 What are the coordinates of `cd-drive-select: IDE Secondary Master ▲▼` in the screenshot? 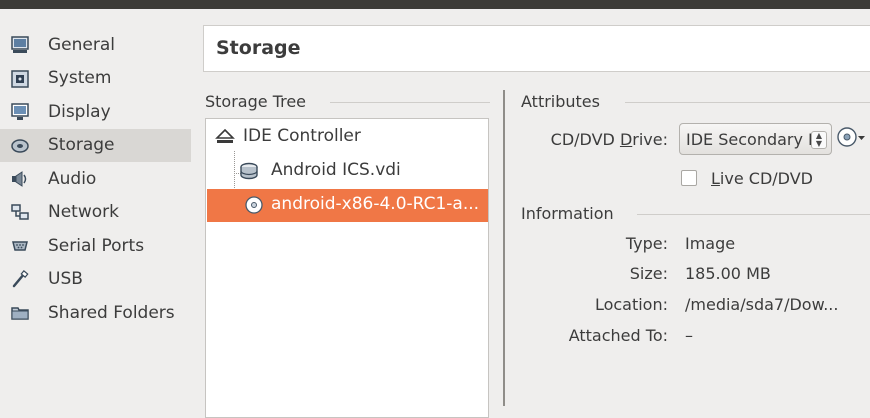 It's located at (755, 139).